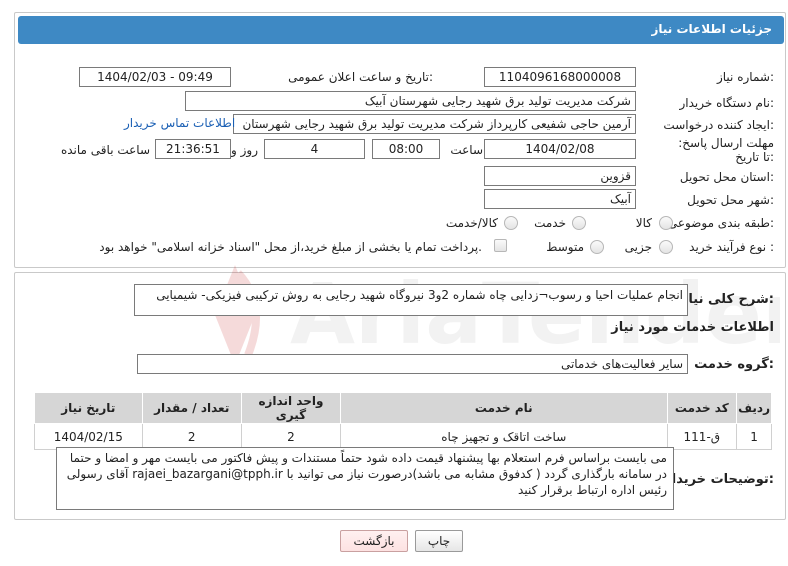  I want to click on cell-service-code: ق-111, so click(702, 436).